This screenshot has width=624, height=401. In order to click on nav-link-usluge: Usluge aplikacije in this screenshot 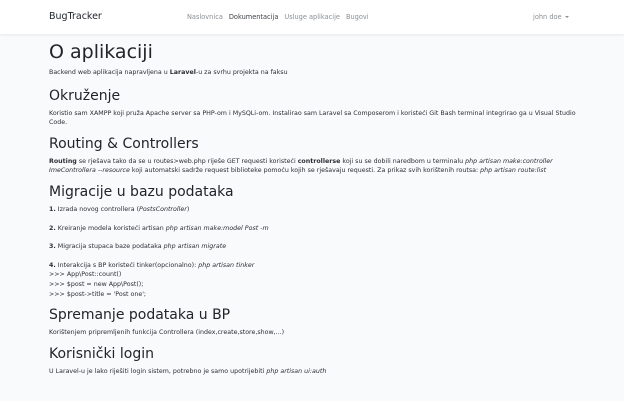, I will do `click(312, 17)`.